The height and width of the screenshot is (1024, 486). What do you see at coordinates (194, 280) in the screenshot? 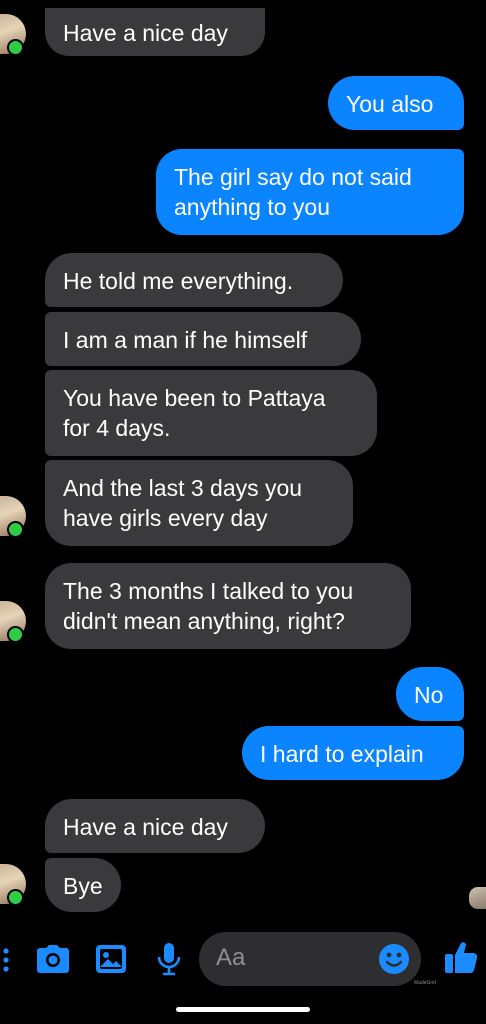
I see `message-bubble-incoming: He told me everything.` at bounding box center [194, 280].